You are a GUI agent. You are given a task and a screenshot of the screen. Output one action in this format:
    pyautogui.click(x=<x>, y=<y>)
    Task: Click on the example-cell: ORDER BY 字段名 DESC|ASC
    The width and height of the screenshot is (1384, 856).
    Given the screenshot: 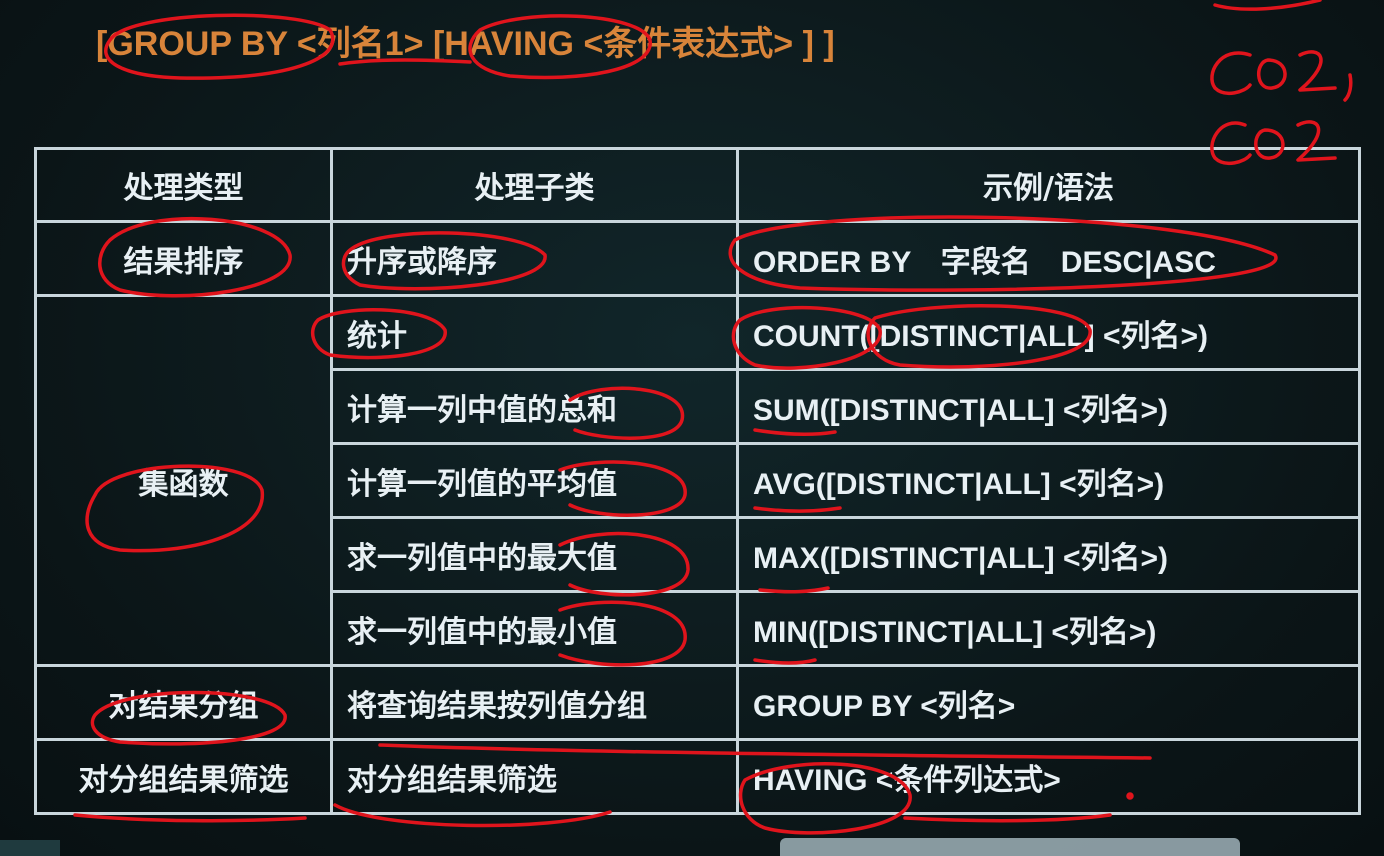 What is the action you would take?
    pyautogui.click(x=1048, y=258)
    